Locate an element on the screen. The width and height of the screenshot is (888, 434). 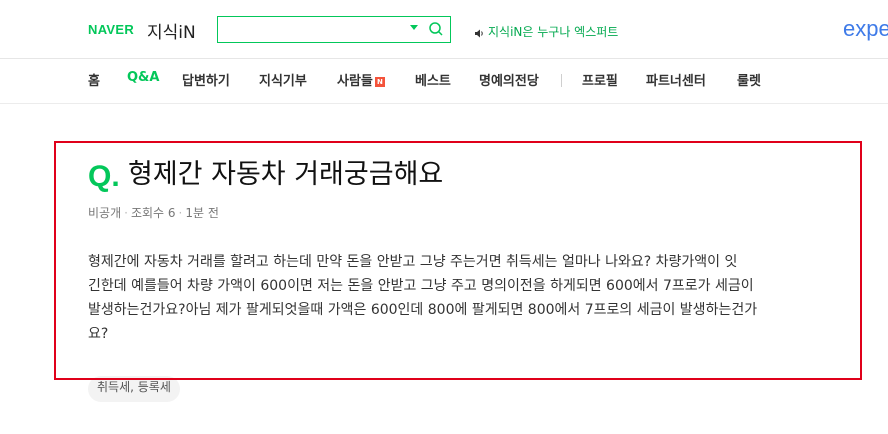
kin-logo: 지식iN is located at coordinates (171, 30).